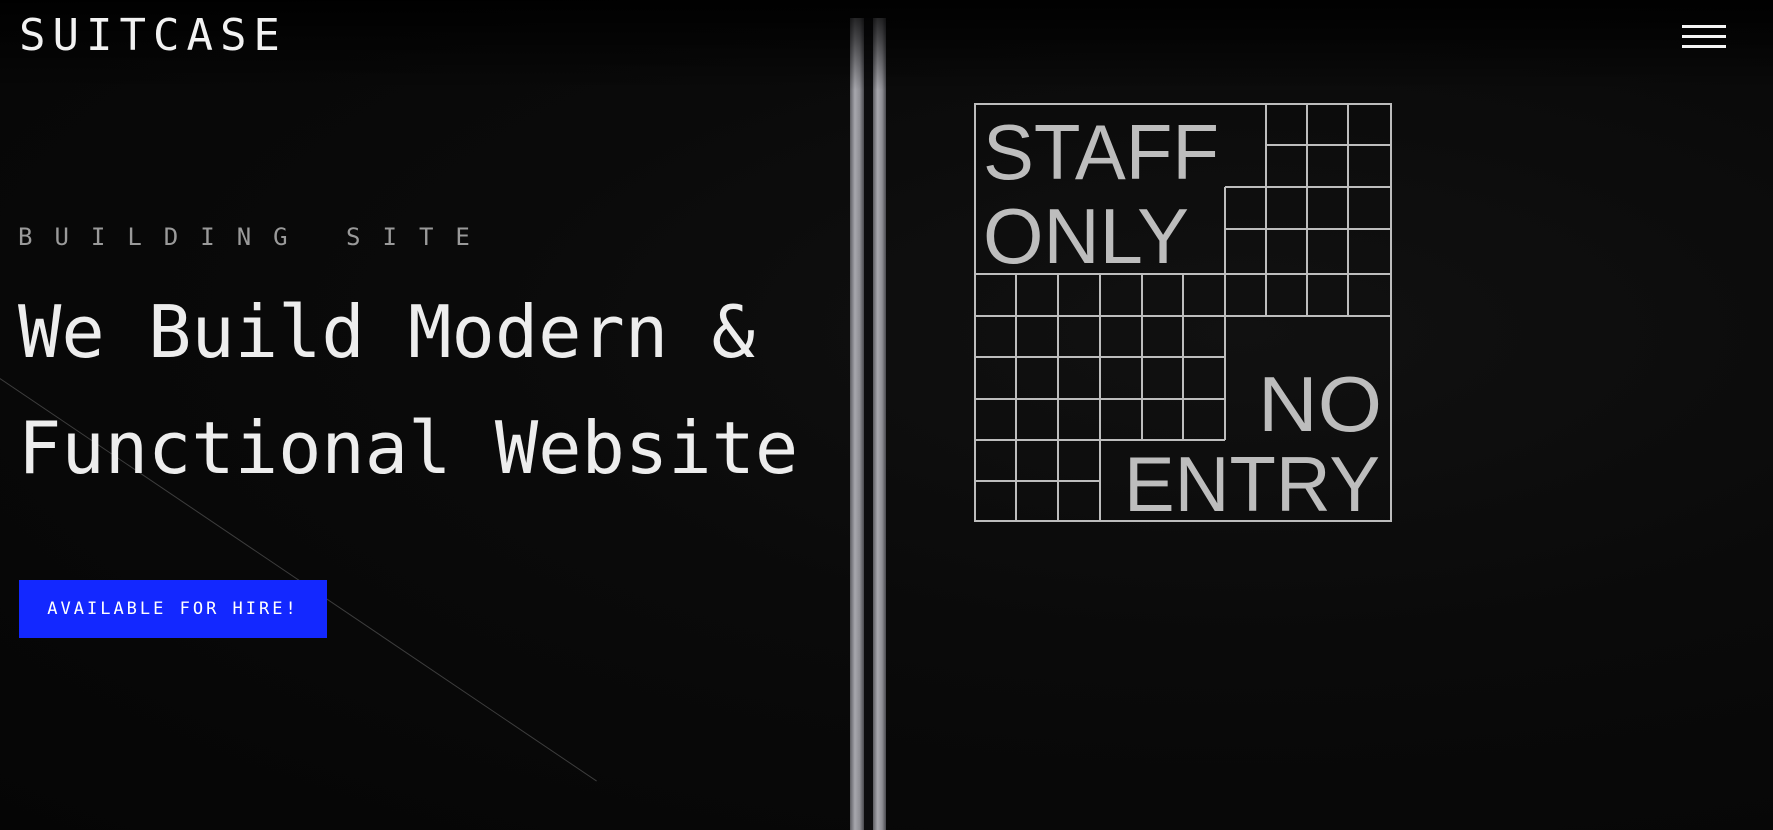  Describe the element at coordinates (1704, 46) in the screenshot. I see `menu-bar-bottom` at that location.